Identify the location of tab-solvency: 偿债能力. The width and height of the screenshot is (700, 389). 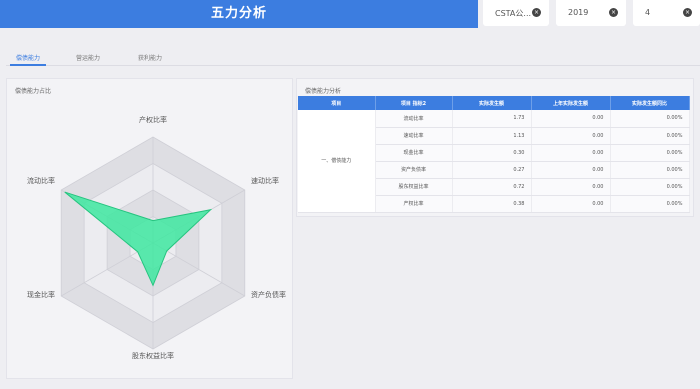
(28, 57).